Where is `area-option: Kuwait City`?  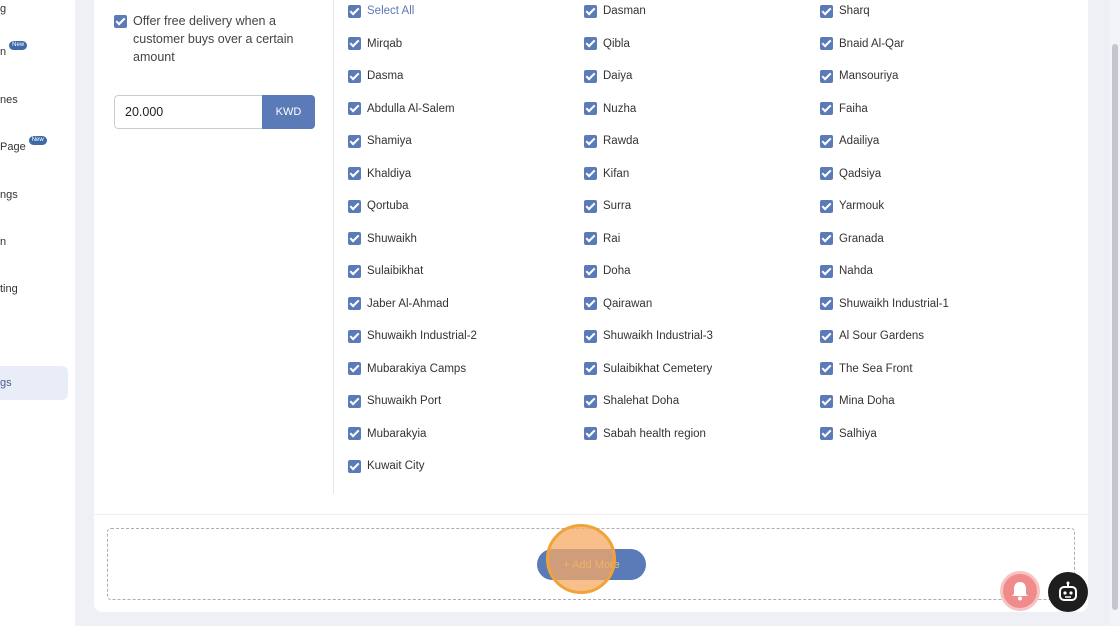
area-option: Kuwait City is located at coordinates (386, 466).